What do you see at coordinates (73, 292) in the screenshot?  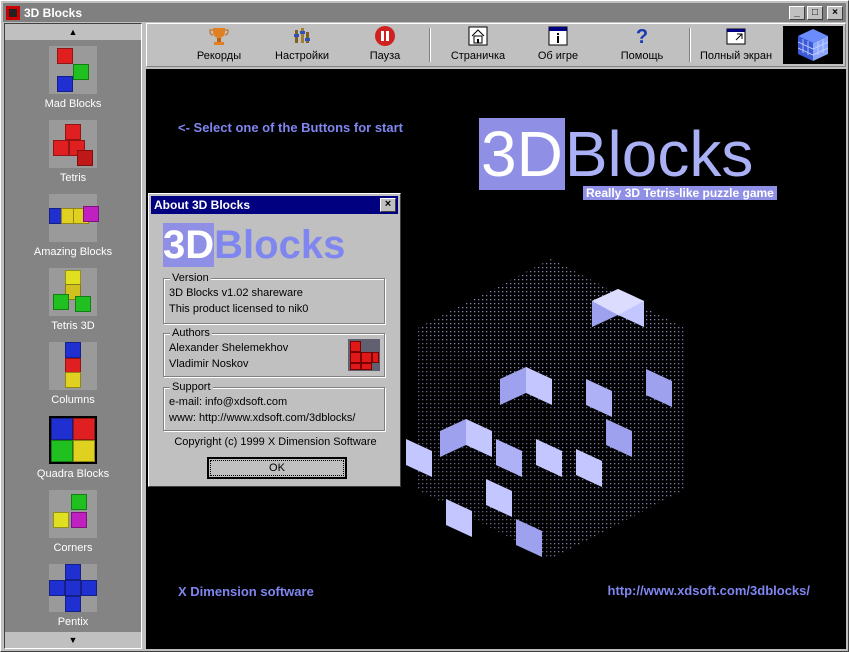 I see `tetris-3d-icon` at bounding box center [73, 292].